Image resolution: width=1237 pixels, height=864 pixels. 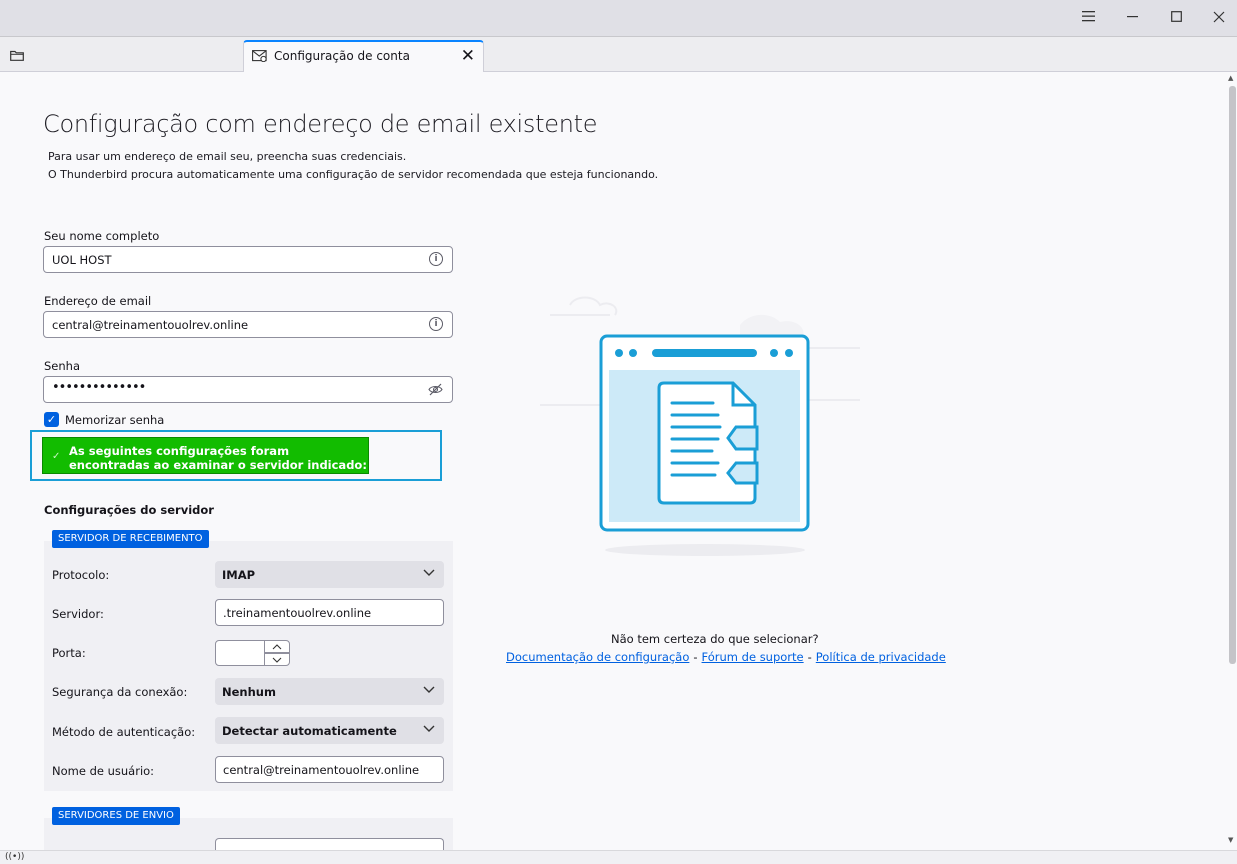 What do you see at coordinates (81, 575) in the screenshot?
I see `protocol-label: Protocolo:` at bounding box center [81, 575].